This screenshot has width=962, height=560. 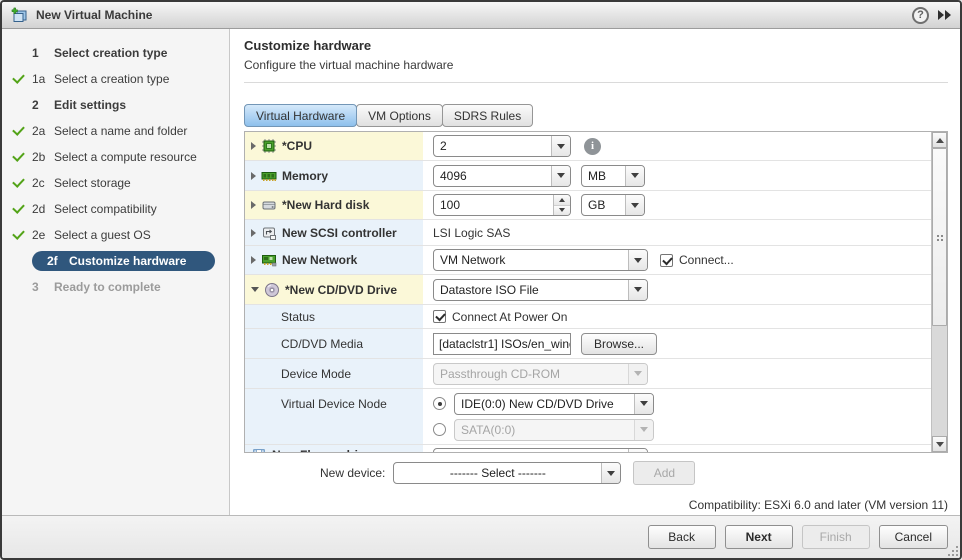 What do you see at coordinates (592, 146) in the screenshot?
I see `info-icon: i` at bounding box center [592, 146].